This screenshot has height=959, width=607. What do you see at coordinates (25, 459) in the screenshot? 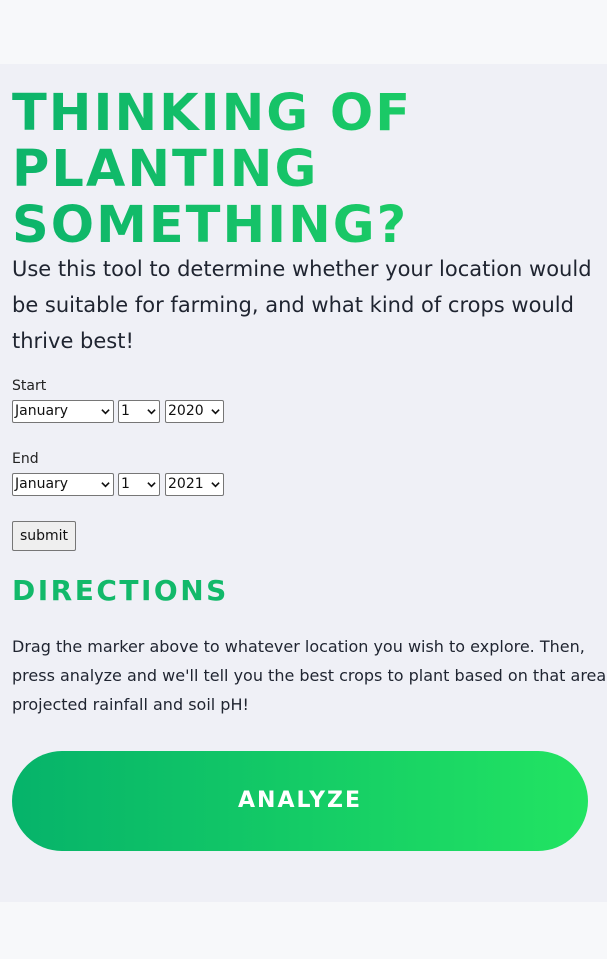
I see `end-label: End` at bounding box center [25, 459].